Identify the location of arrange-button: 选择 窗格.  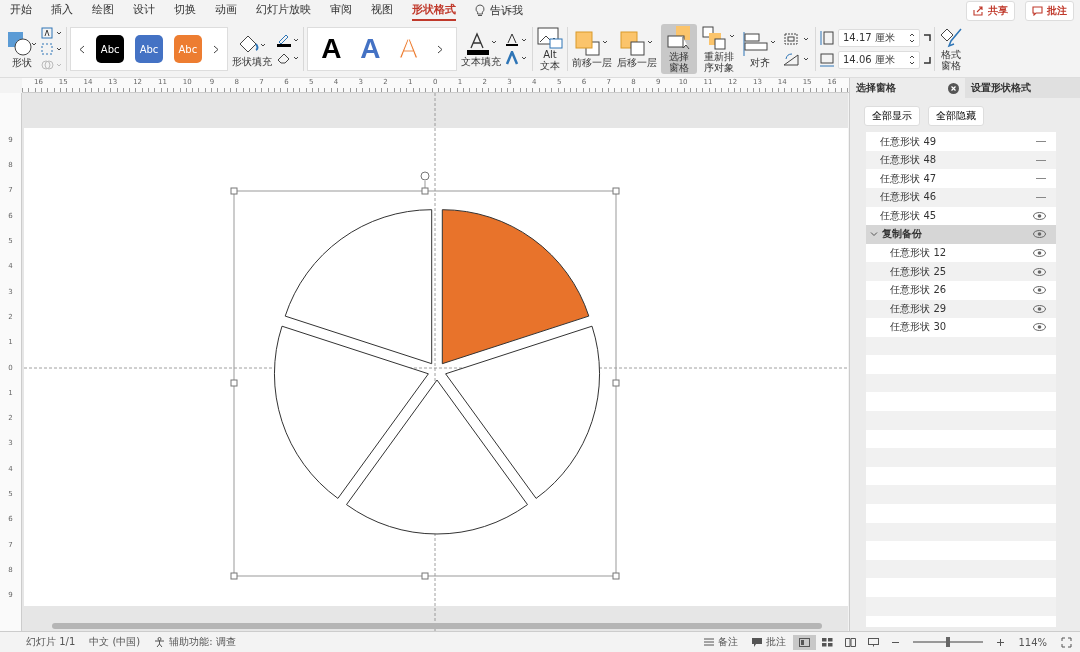
(679, 49).